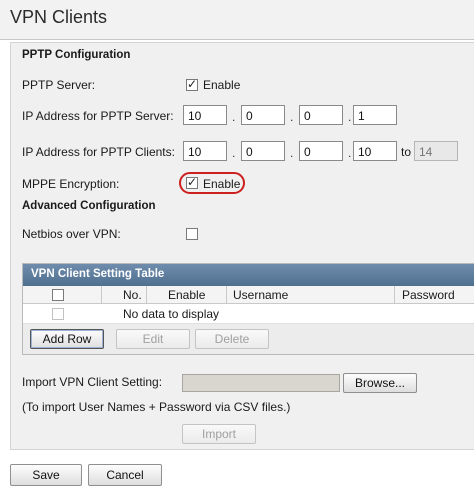  What do you see at coordinates (132, 295) in the screenshot?
I see `column-header-no: No.` at bounding box center [132, 295].